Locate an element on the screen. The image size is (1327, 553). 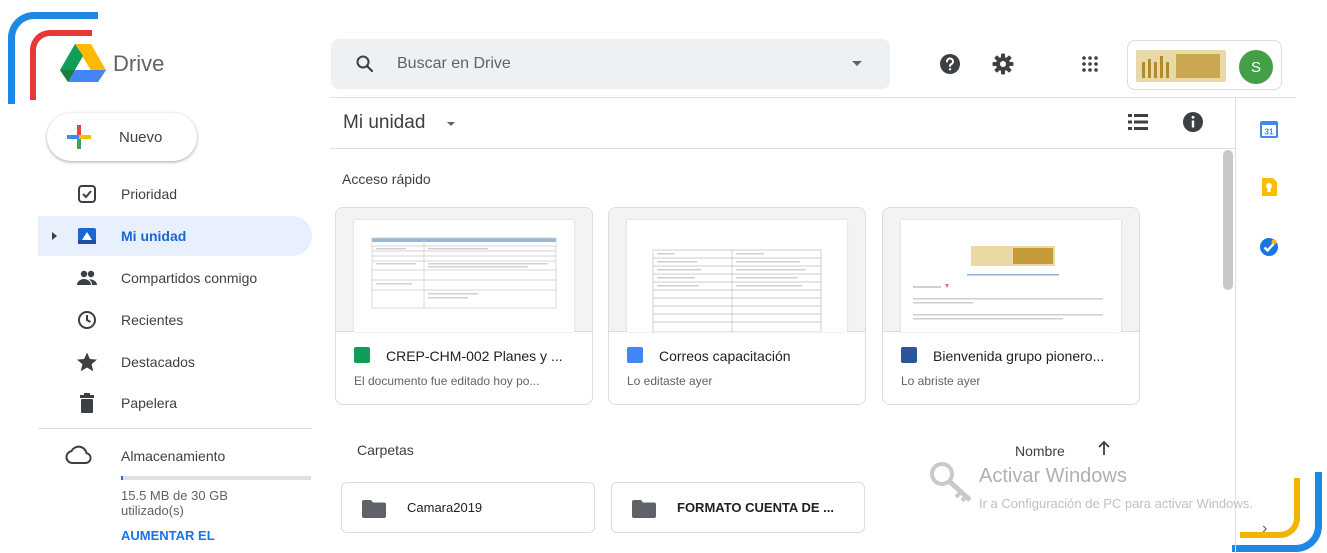
file-activity: Lo abriste ayer is located at coordinates (941, 381).